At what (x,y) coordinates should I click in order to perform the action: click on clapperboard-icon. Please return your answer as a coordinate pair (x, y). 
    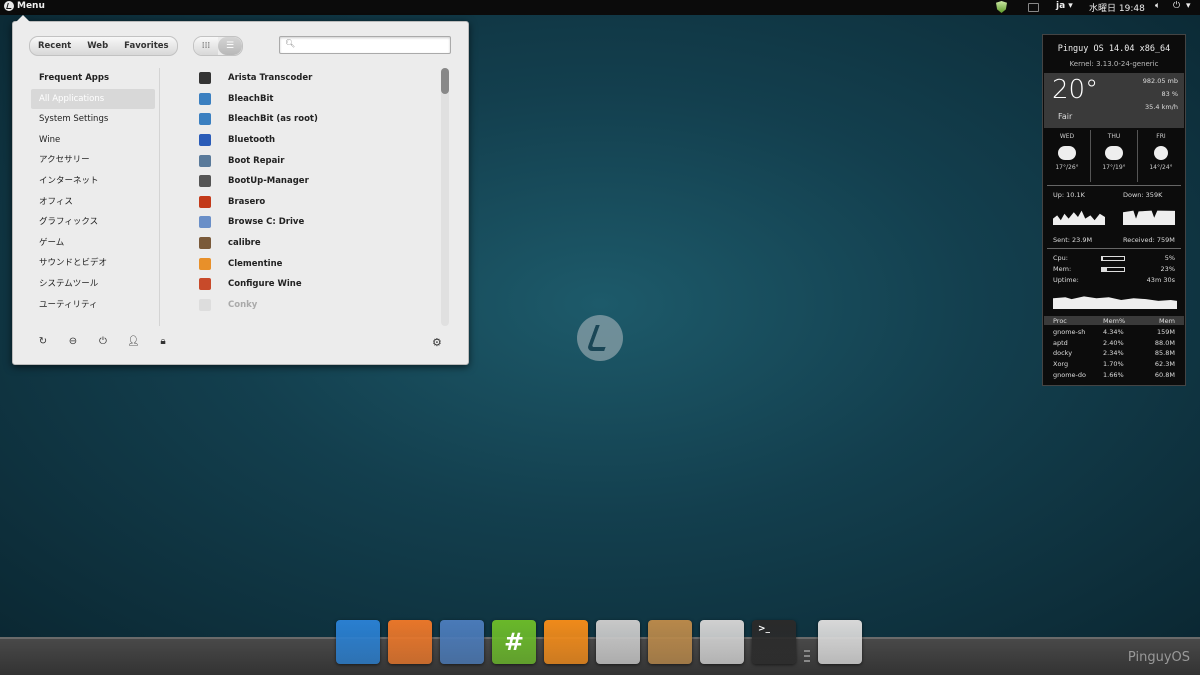
    Looking at the image, I should click on (618, 642).